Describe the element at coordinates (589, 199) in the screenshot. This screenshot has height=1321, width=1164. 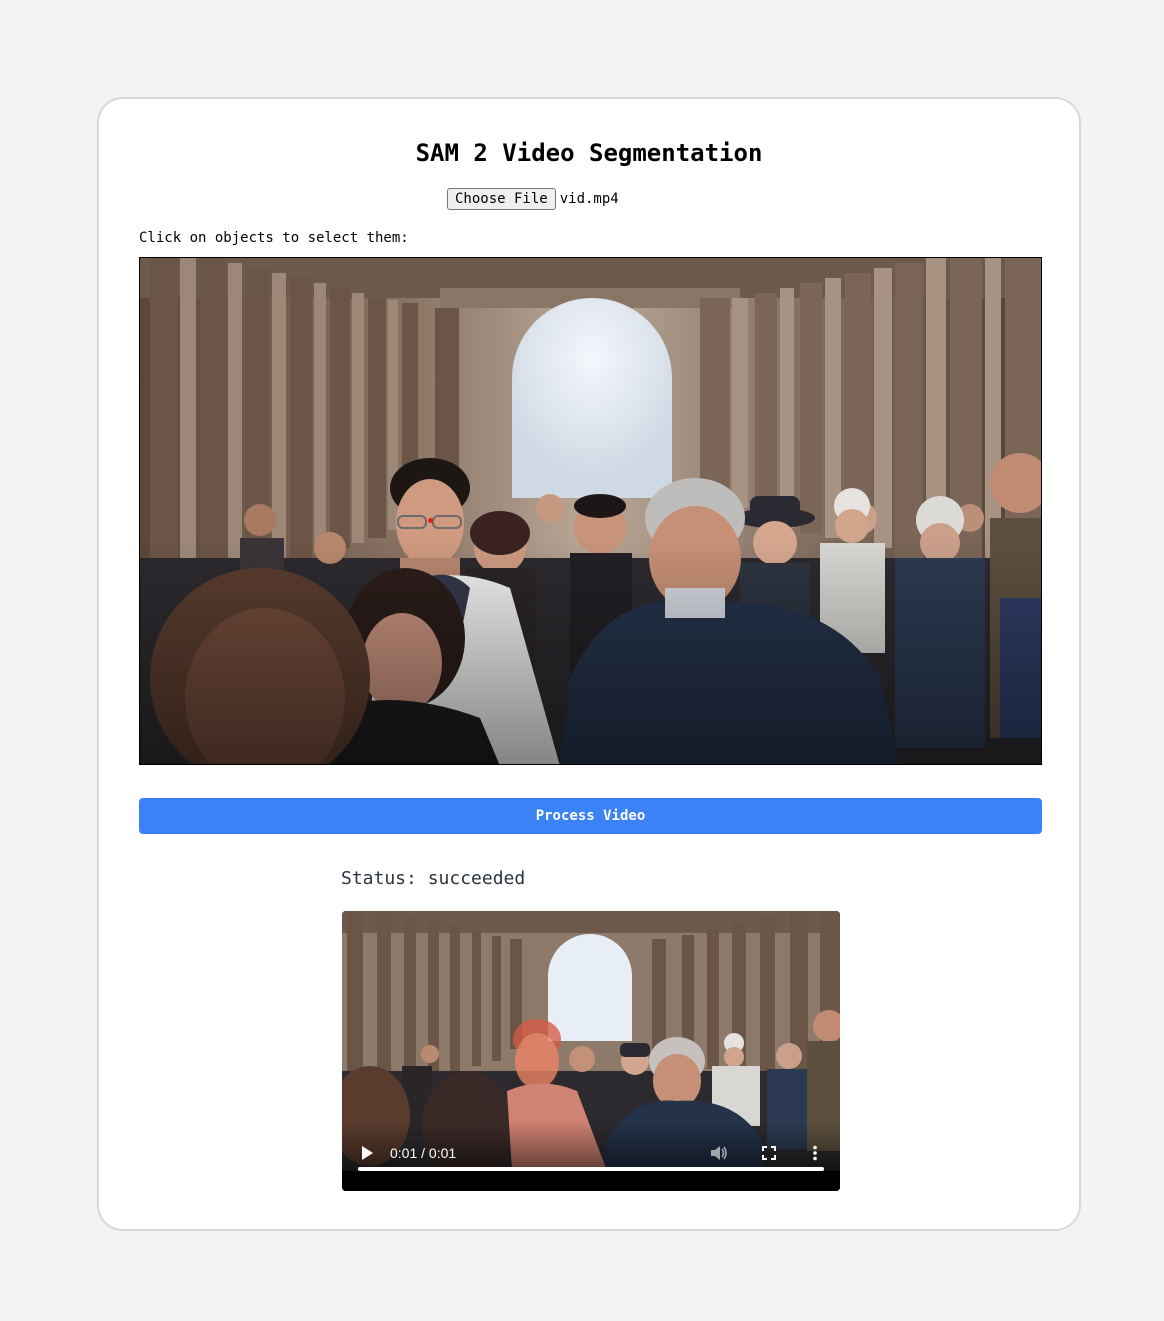
I see `selected-file-name: vid.mp4` at that location.